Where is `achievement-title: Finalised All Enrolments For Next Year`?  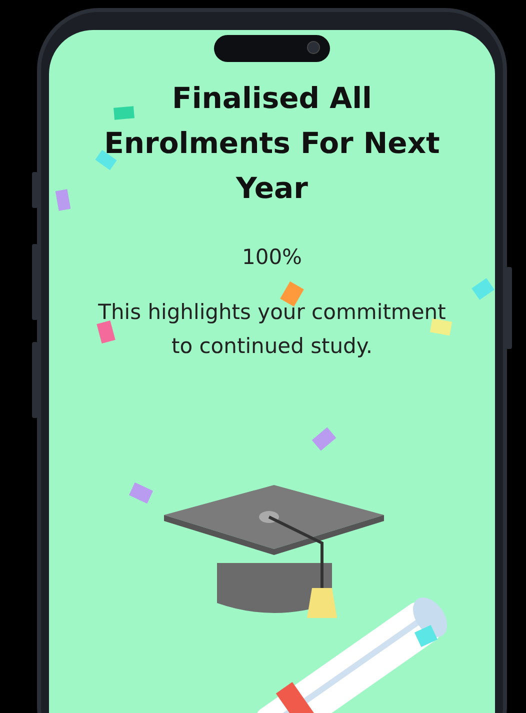
achievement-title: Finalised All Enrolments For Next Year is located at coordinates (272, 143).